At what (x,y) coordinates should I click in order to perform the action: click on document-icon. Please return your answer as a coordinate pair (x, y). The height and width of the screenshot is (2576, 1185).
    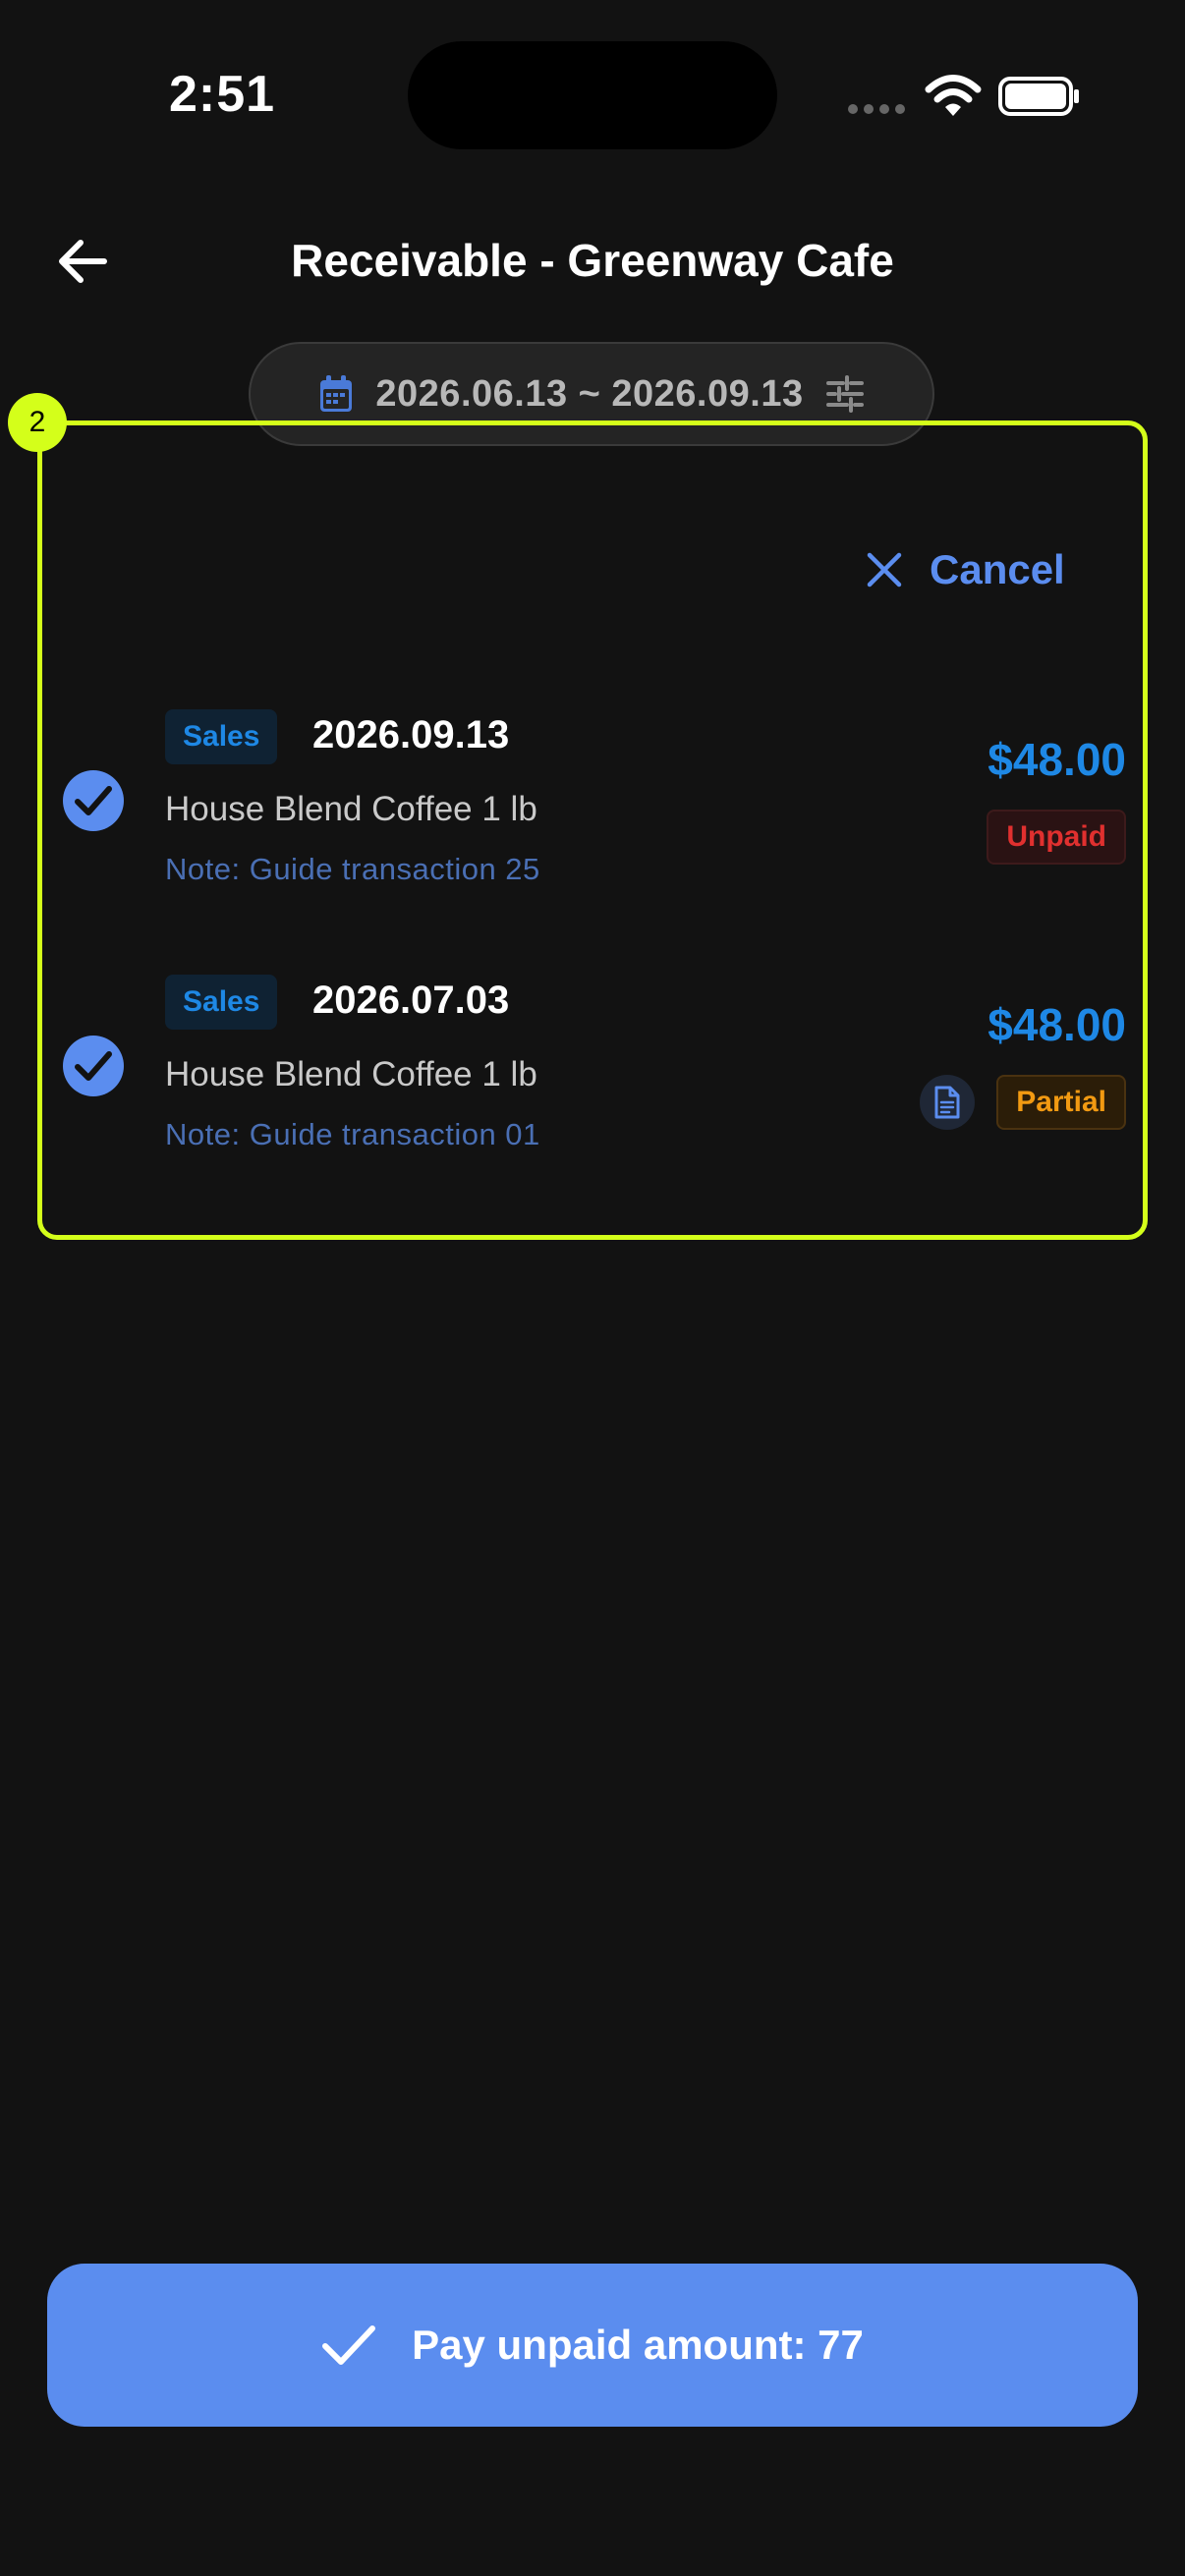
    Looking at the image, I should click on (948, 1102).